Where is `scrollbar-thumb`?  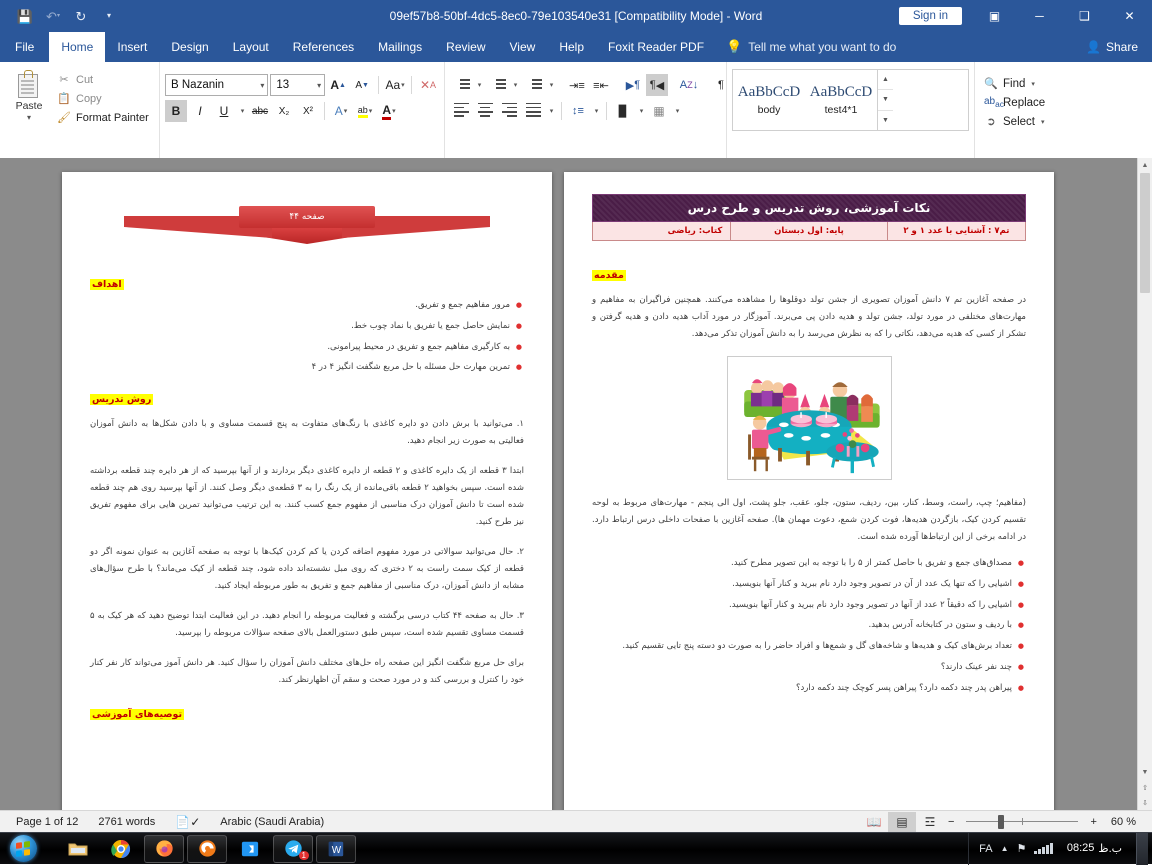
scrollbar-thumb is located at coordinates (1145, 233).